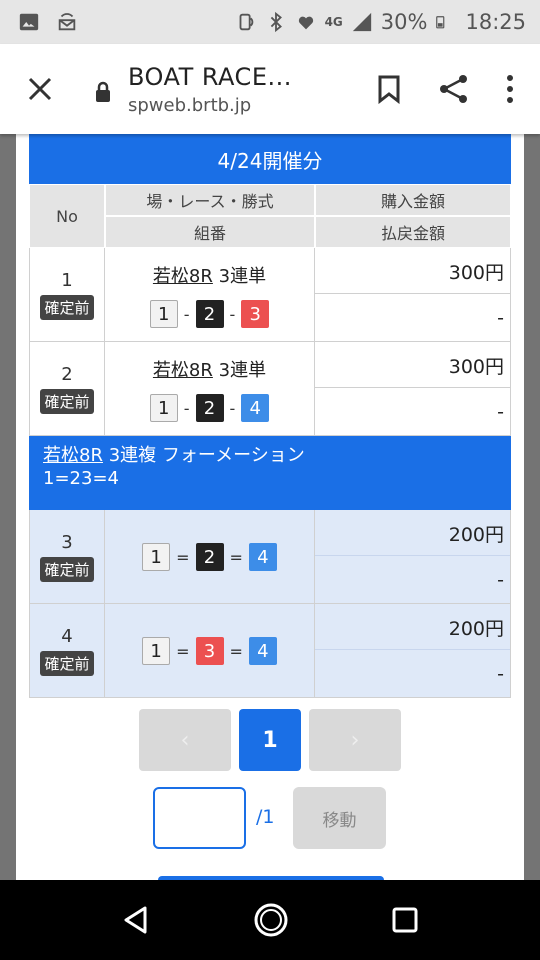 The image size is (540, 960). I want to click on more-options-icon, so click(510, 89).